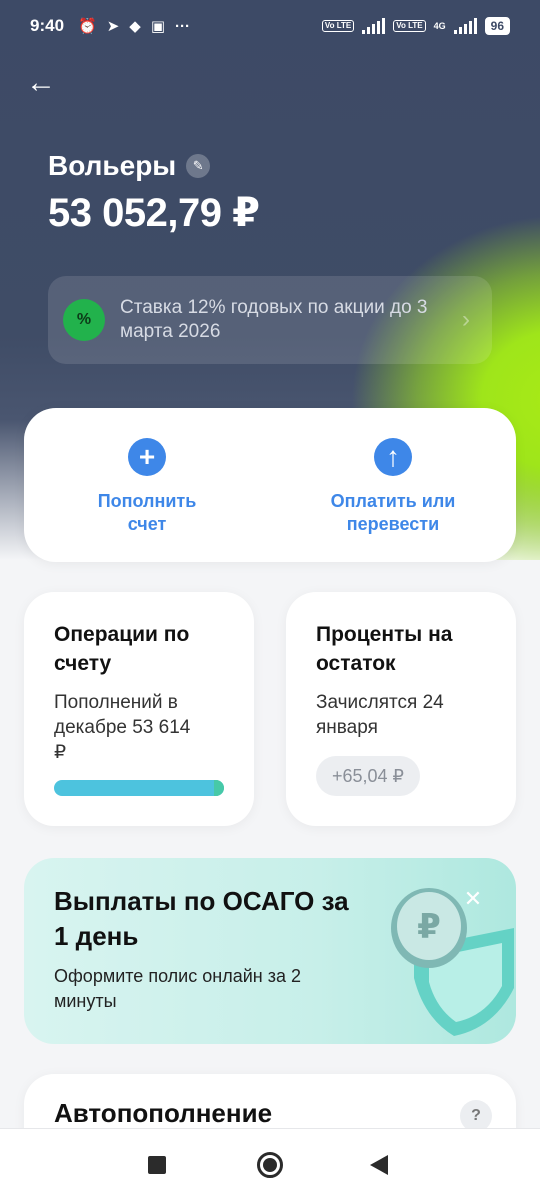  I want to click on back-icon, so click(379, 1165).